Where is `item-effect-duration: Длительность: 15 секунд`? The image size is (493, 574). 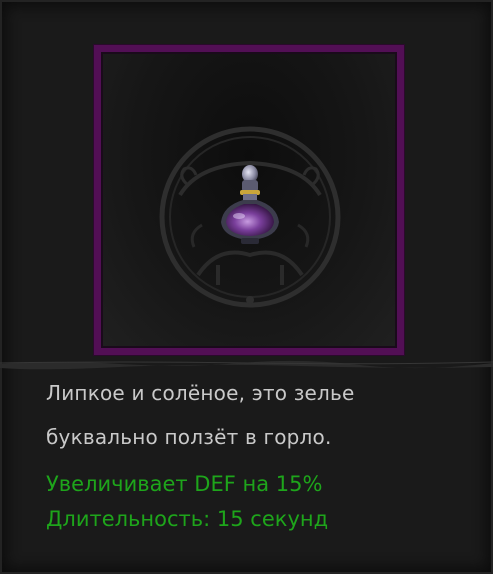 item-effect-duration: Длительность: 15 секунд is located at coordinates (187, 519).